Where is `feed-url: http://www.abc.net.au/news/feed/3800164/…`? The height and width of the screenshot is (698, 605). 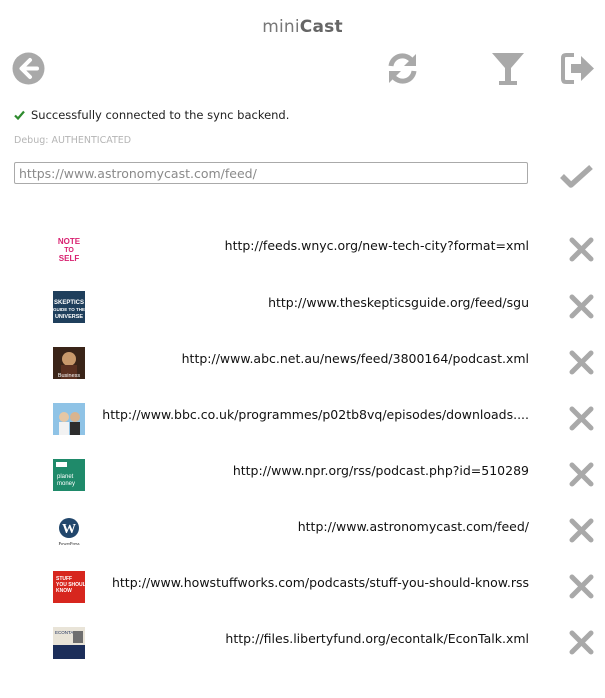 feed-url: http://www.abc.net.au/news/feed/3800164/… is located at coordinates (355, 358).